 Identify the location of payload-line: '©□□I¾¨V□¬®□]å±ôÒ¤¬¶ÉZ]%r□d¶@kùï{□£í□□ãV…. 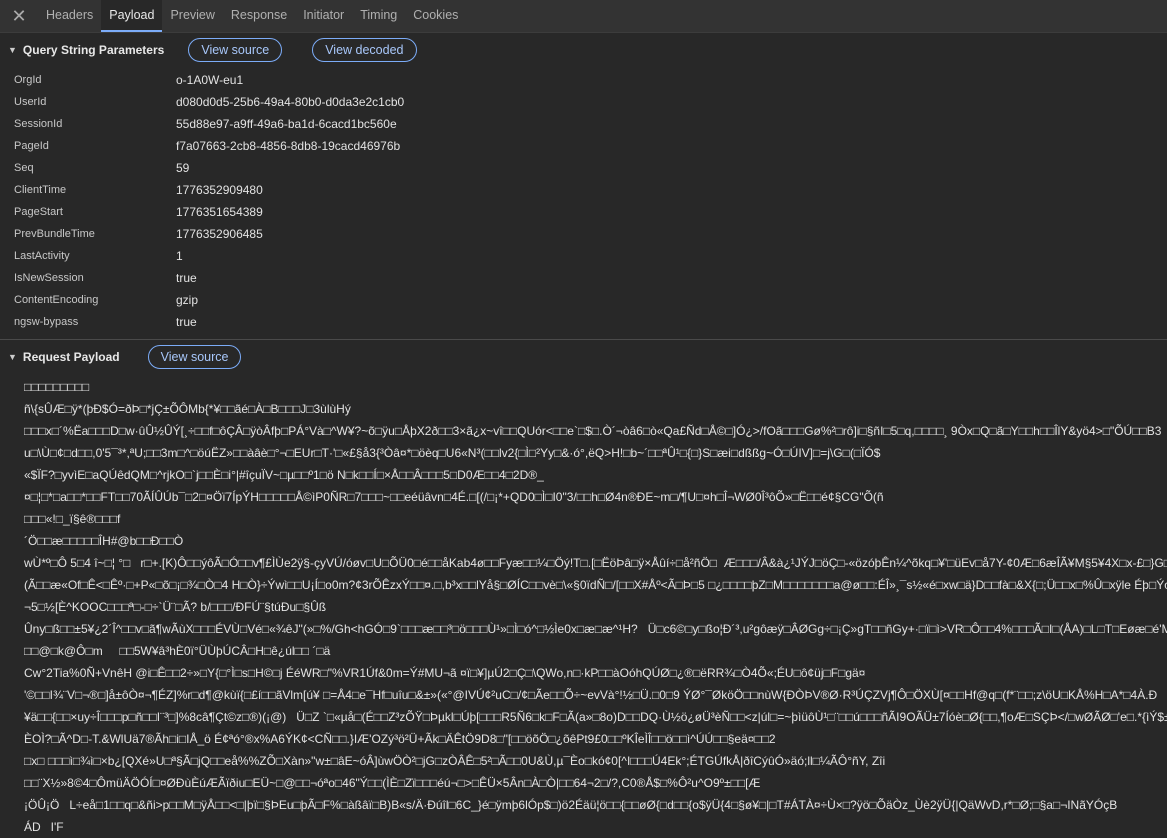
(591, 695).